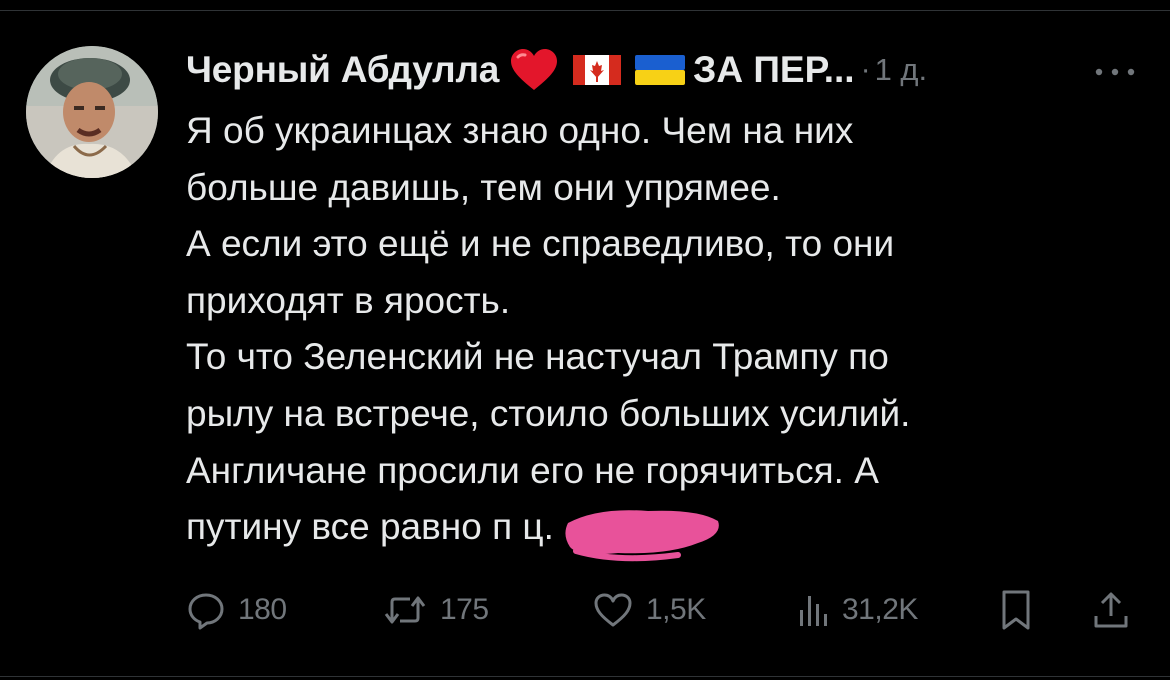 The height and width of the screenshot is (680, 1170). I want to click on bottom-divider, so click(585, 676).